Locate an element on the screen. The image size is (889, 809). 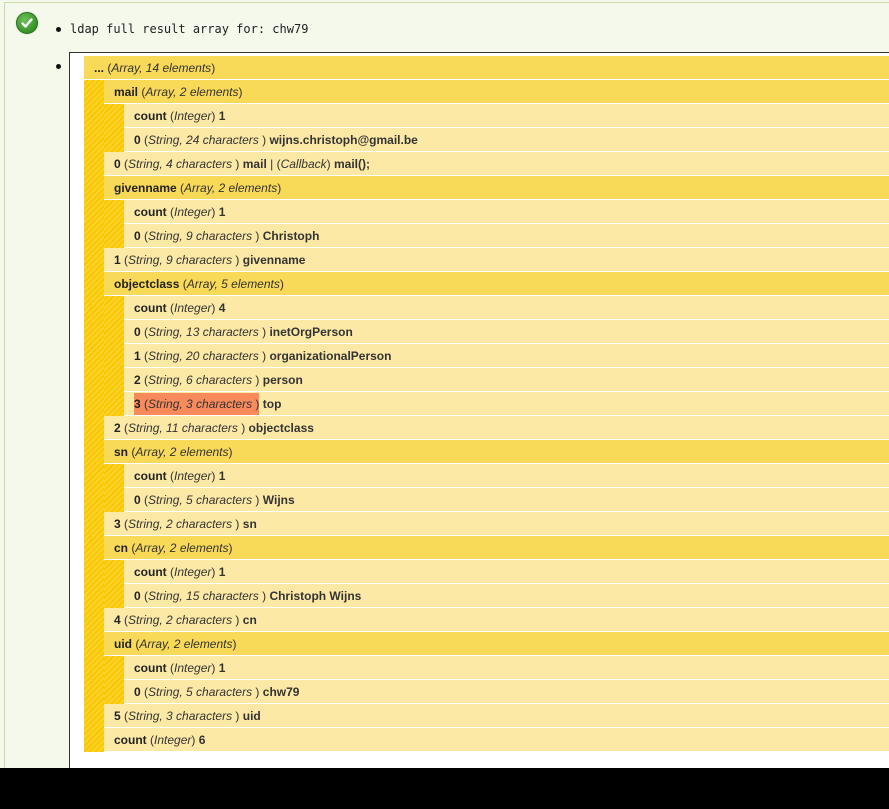
dump-array-row: sn (Array, 2 elements) is located at coordinates (496, 452).